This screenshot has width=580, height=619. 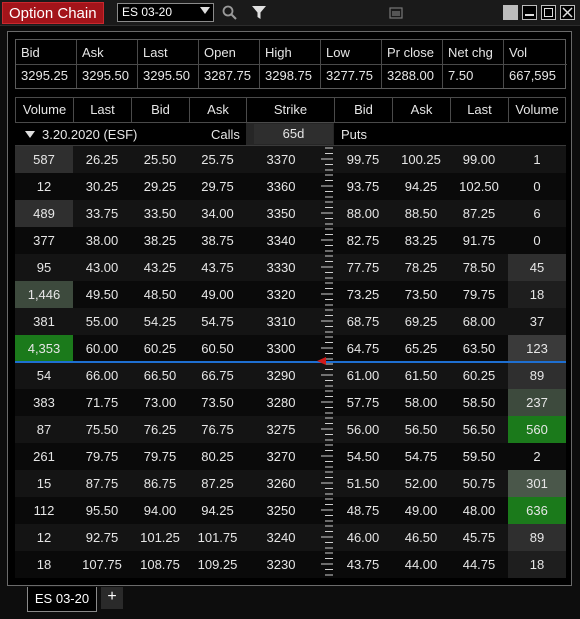 I want to click on table-cell: 76.75, so click(x=217, y=429).